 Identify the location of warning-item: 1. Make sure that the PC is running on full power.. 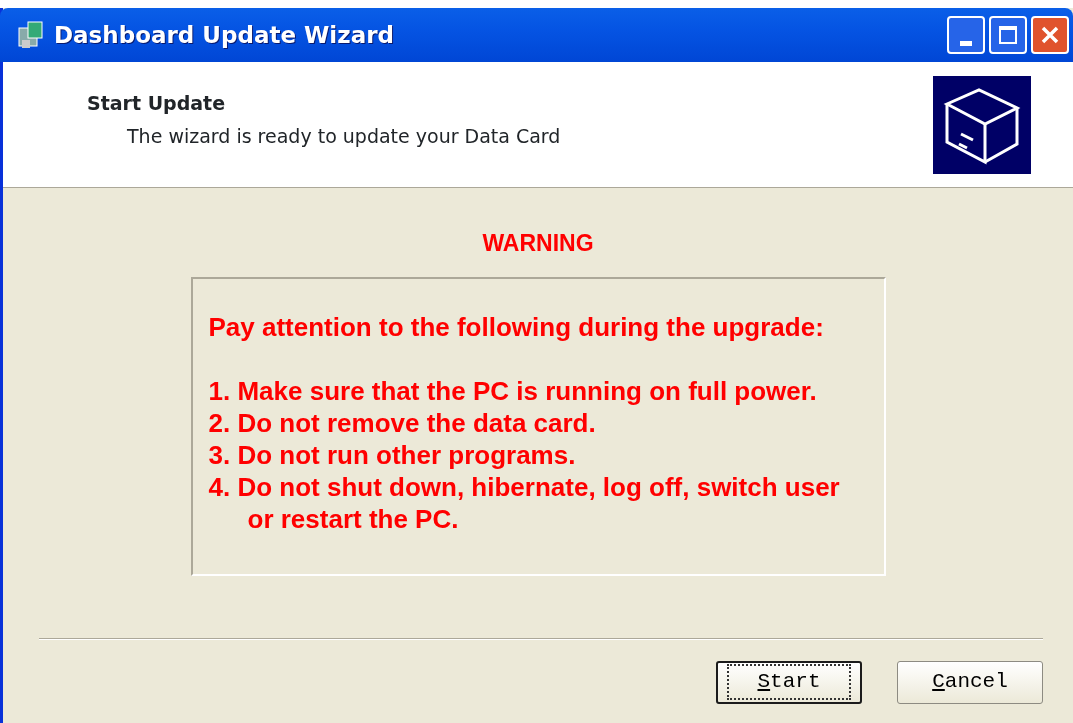
(513, 390).